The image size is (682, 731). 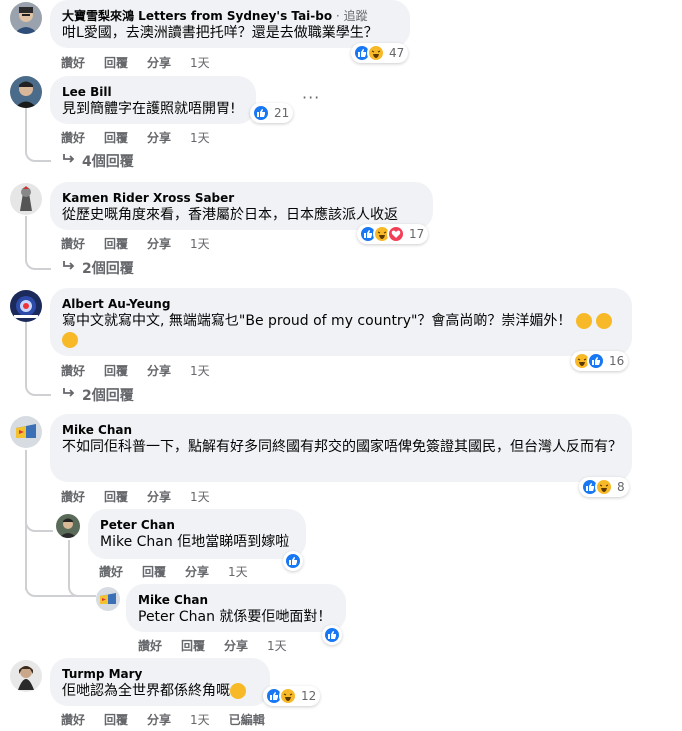 I want to click on reaction-summary: 8, so click(x=604, y=487).